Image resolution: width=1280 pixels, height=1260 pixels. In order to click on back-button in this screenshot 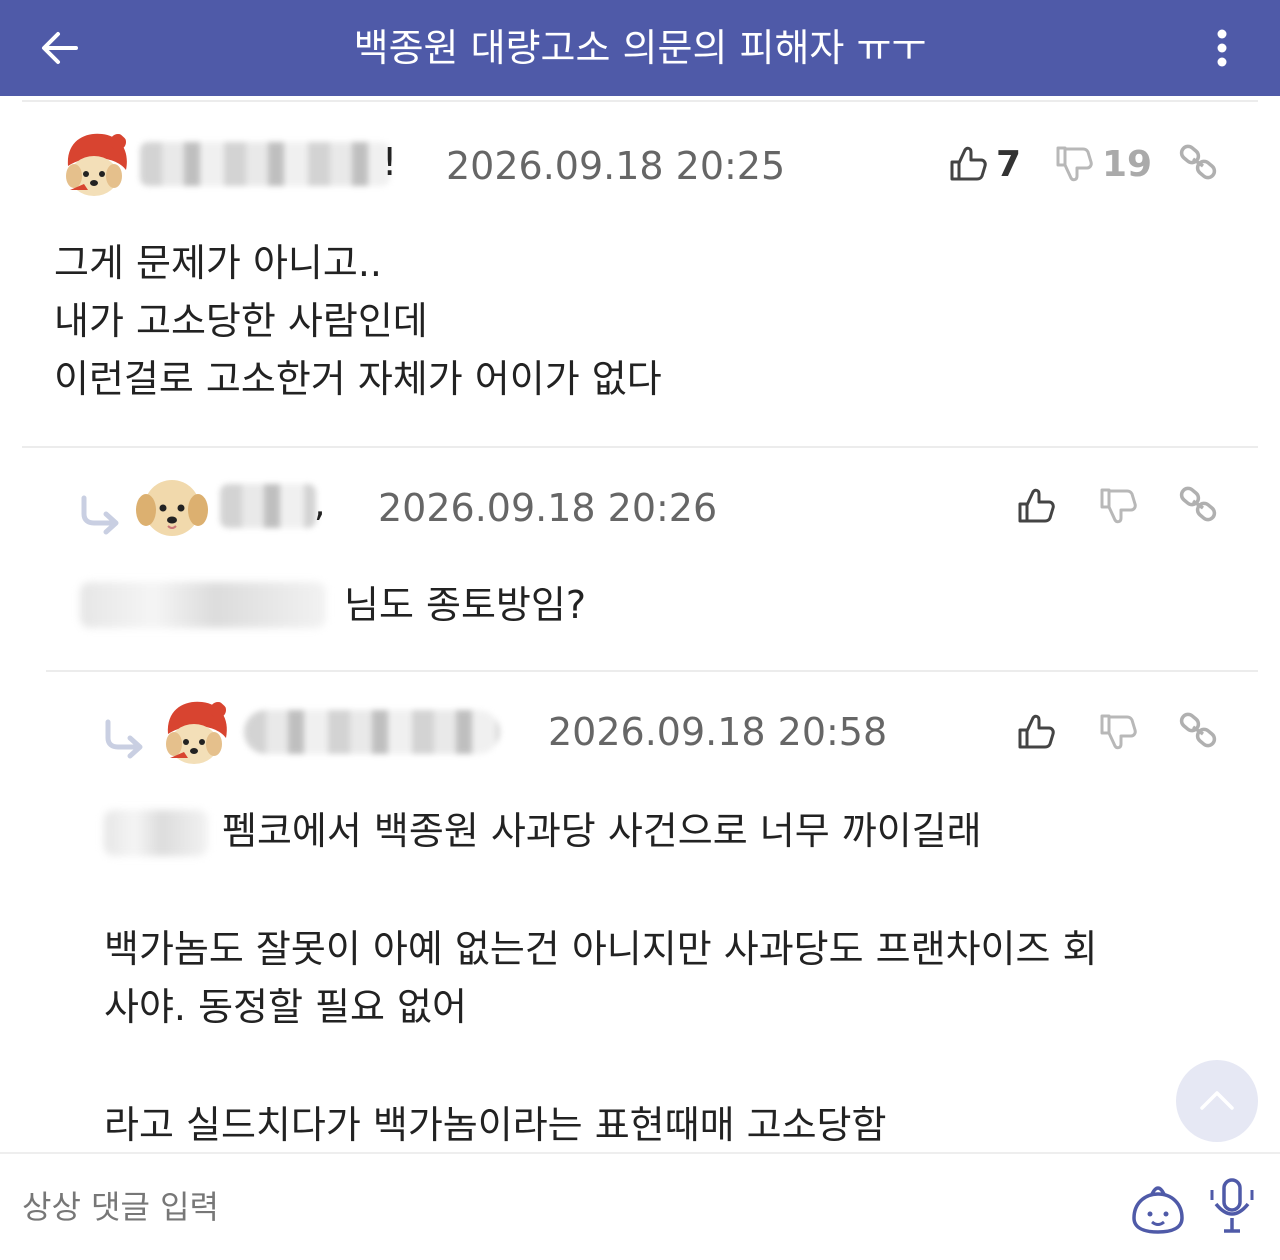, I will do `click(60, 48)`.